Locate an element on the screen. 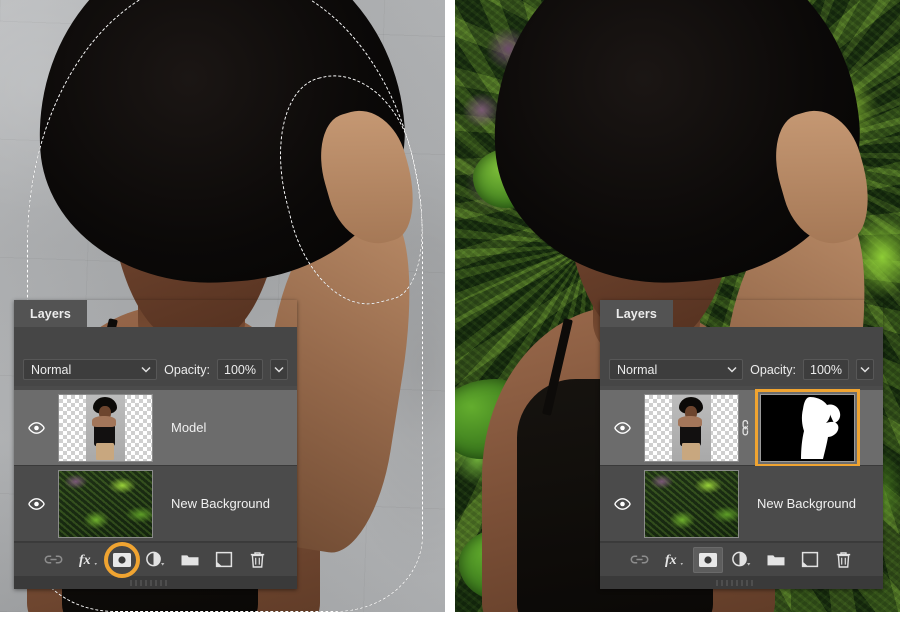  layer-mask-thumbnail is located at coordinates (807, 427).